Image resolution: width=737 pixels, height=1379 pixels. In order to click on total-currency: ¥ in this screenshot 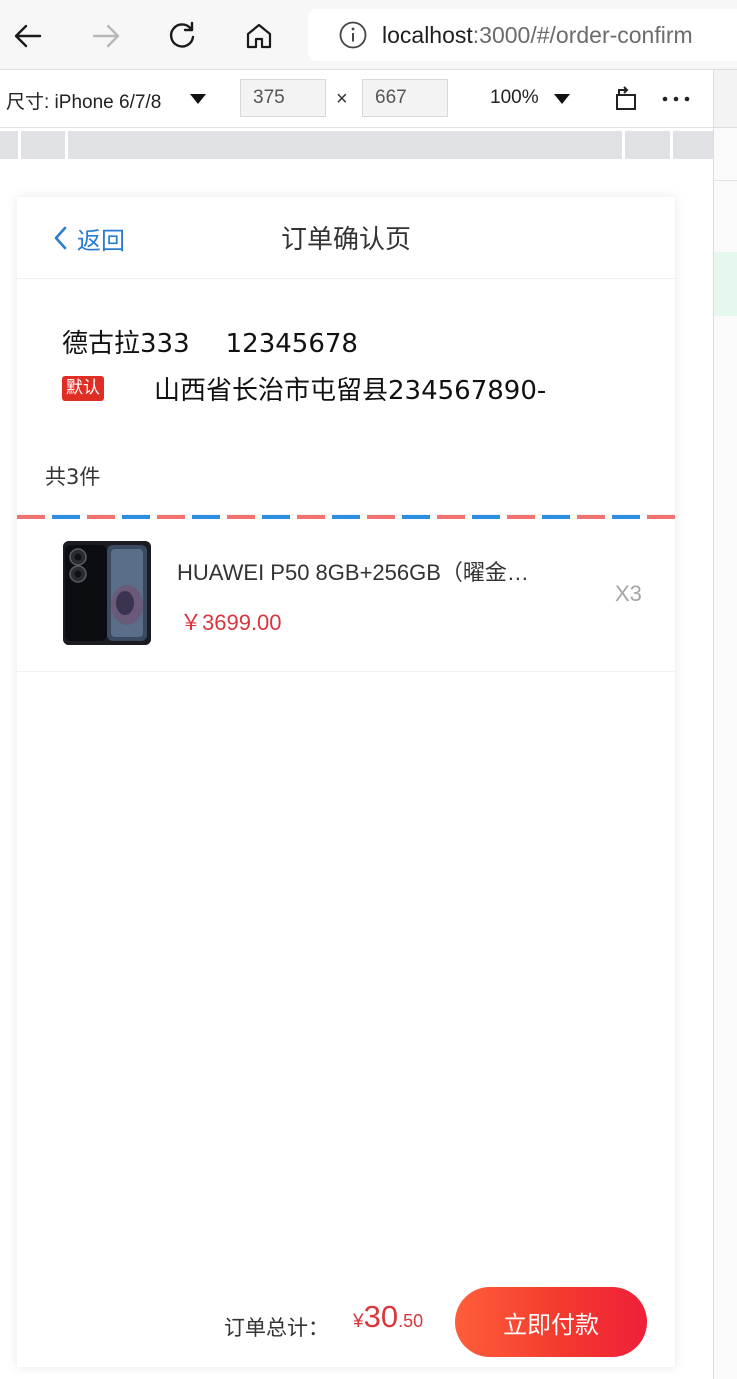, I will do `click(358, 1321)`.